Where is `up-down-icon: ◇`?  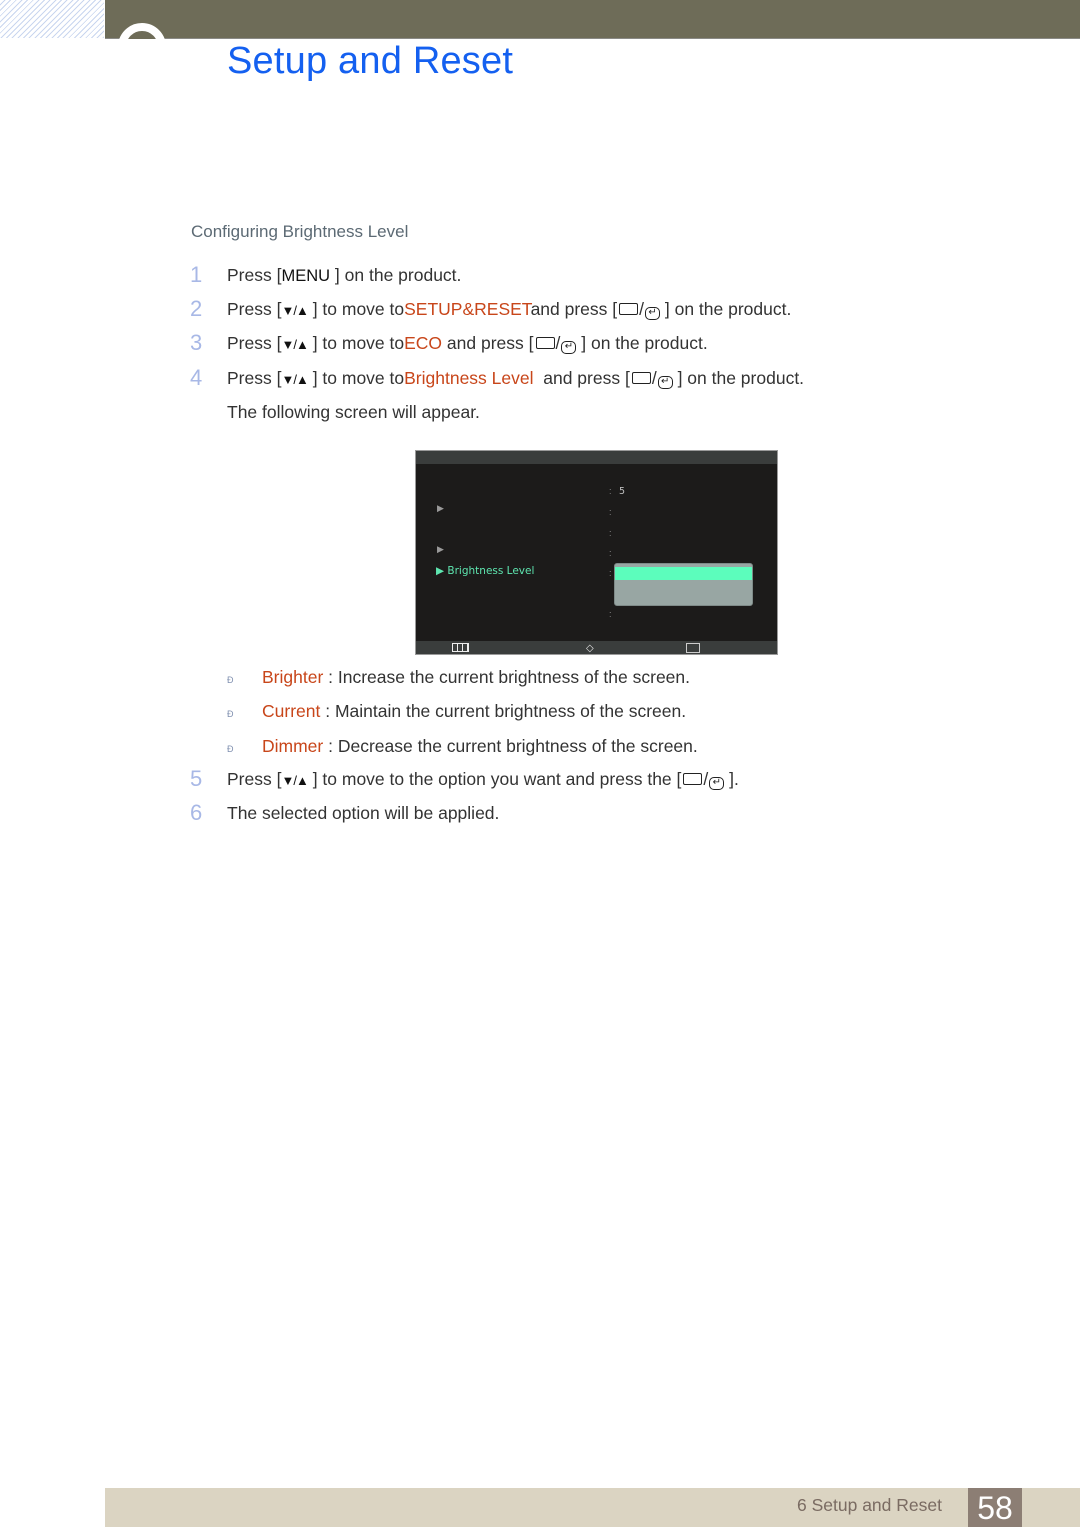 up-down-icon: ◇ is located at coordinates (590, 648).